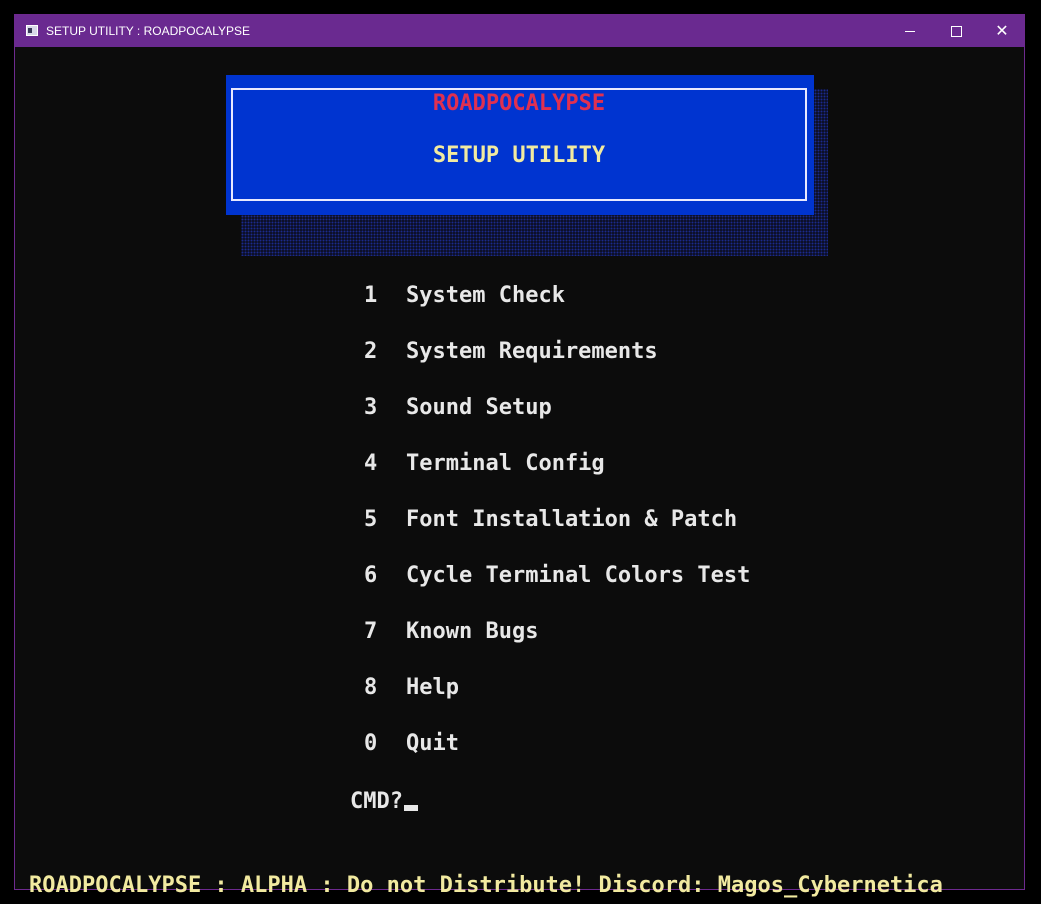  I want to click on close-button: ✕, so click(1002, 31).